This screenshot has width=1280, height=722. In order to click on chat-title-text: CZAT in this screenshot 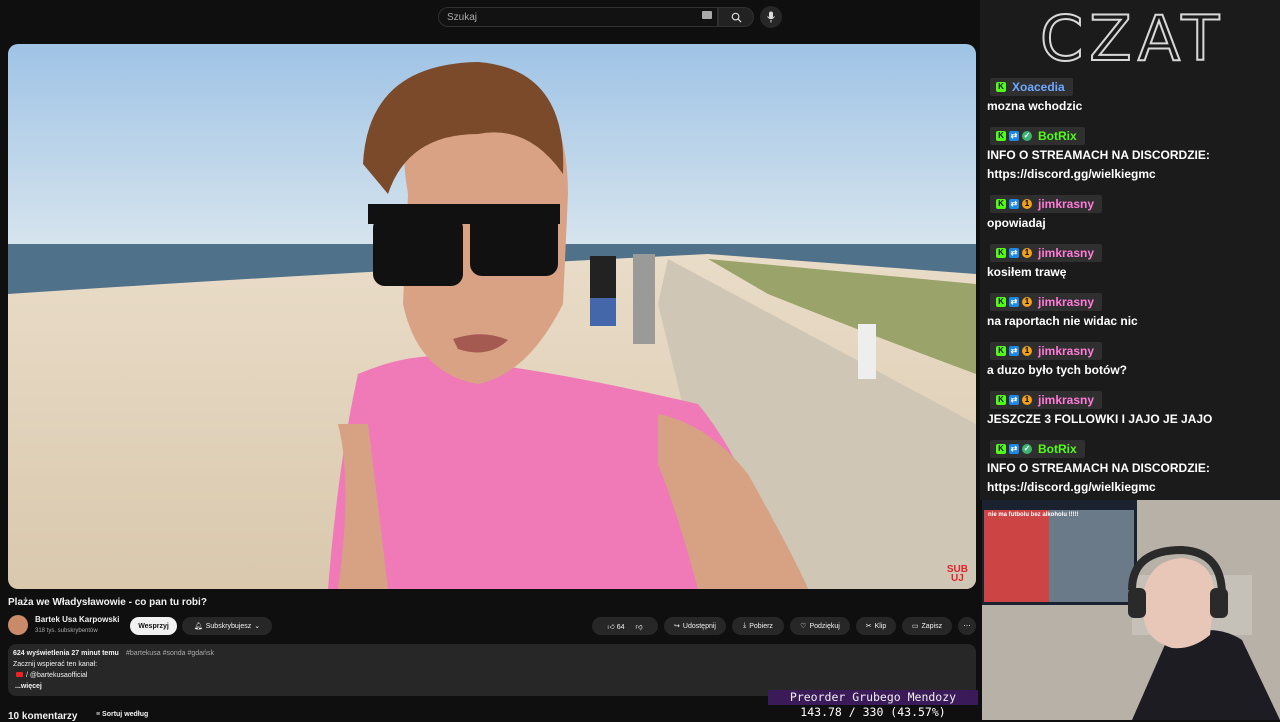, I will do `click(1132, 39)`.